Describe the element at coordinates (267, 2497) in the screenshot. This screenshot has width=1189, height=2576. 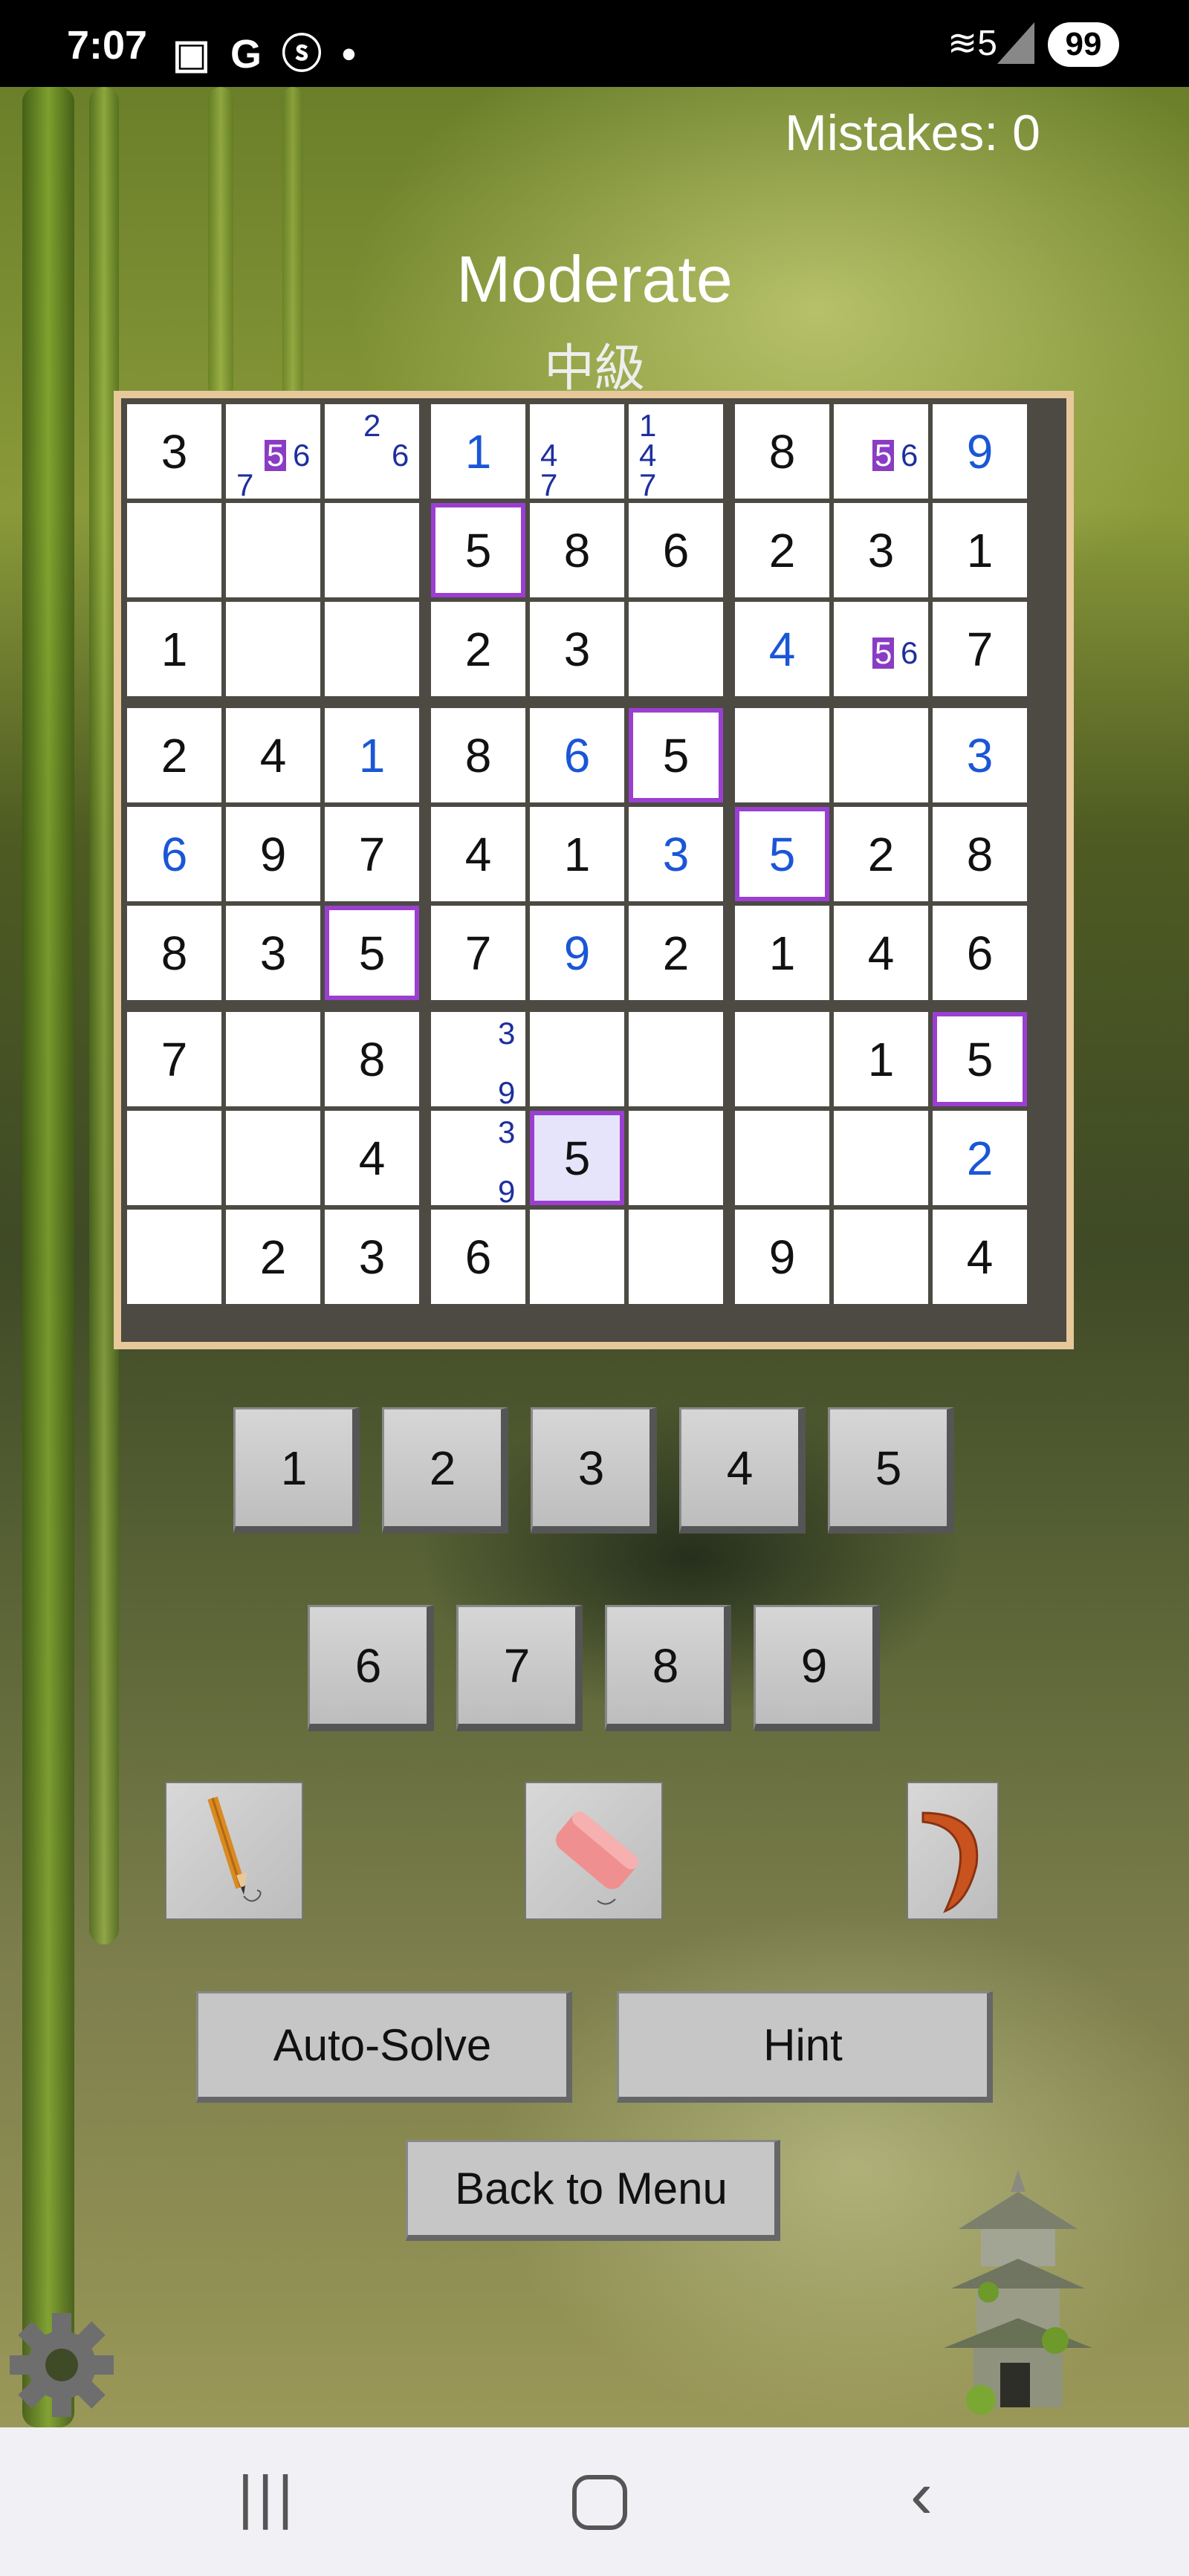
I see `recent-apps-icon: |||` at that location.